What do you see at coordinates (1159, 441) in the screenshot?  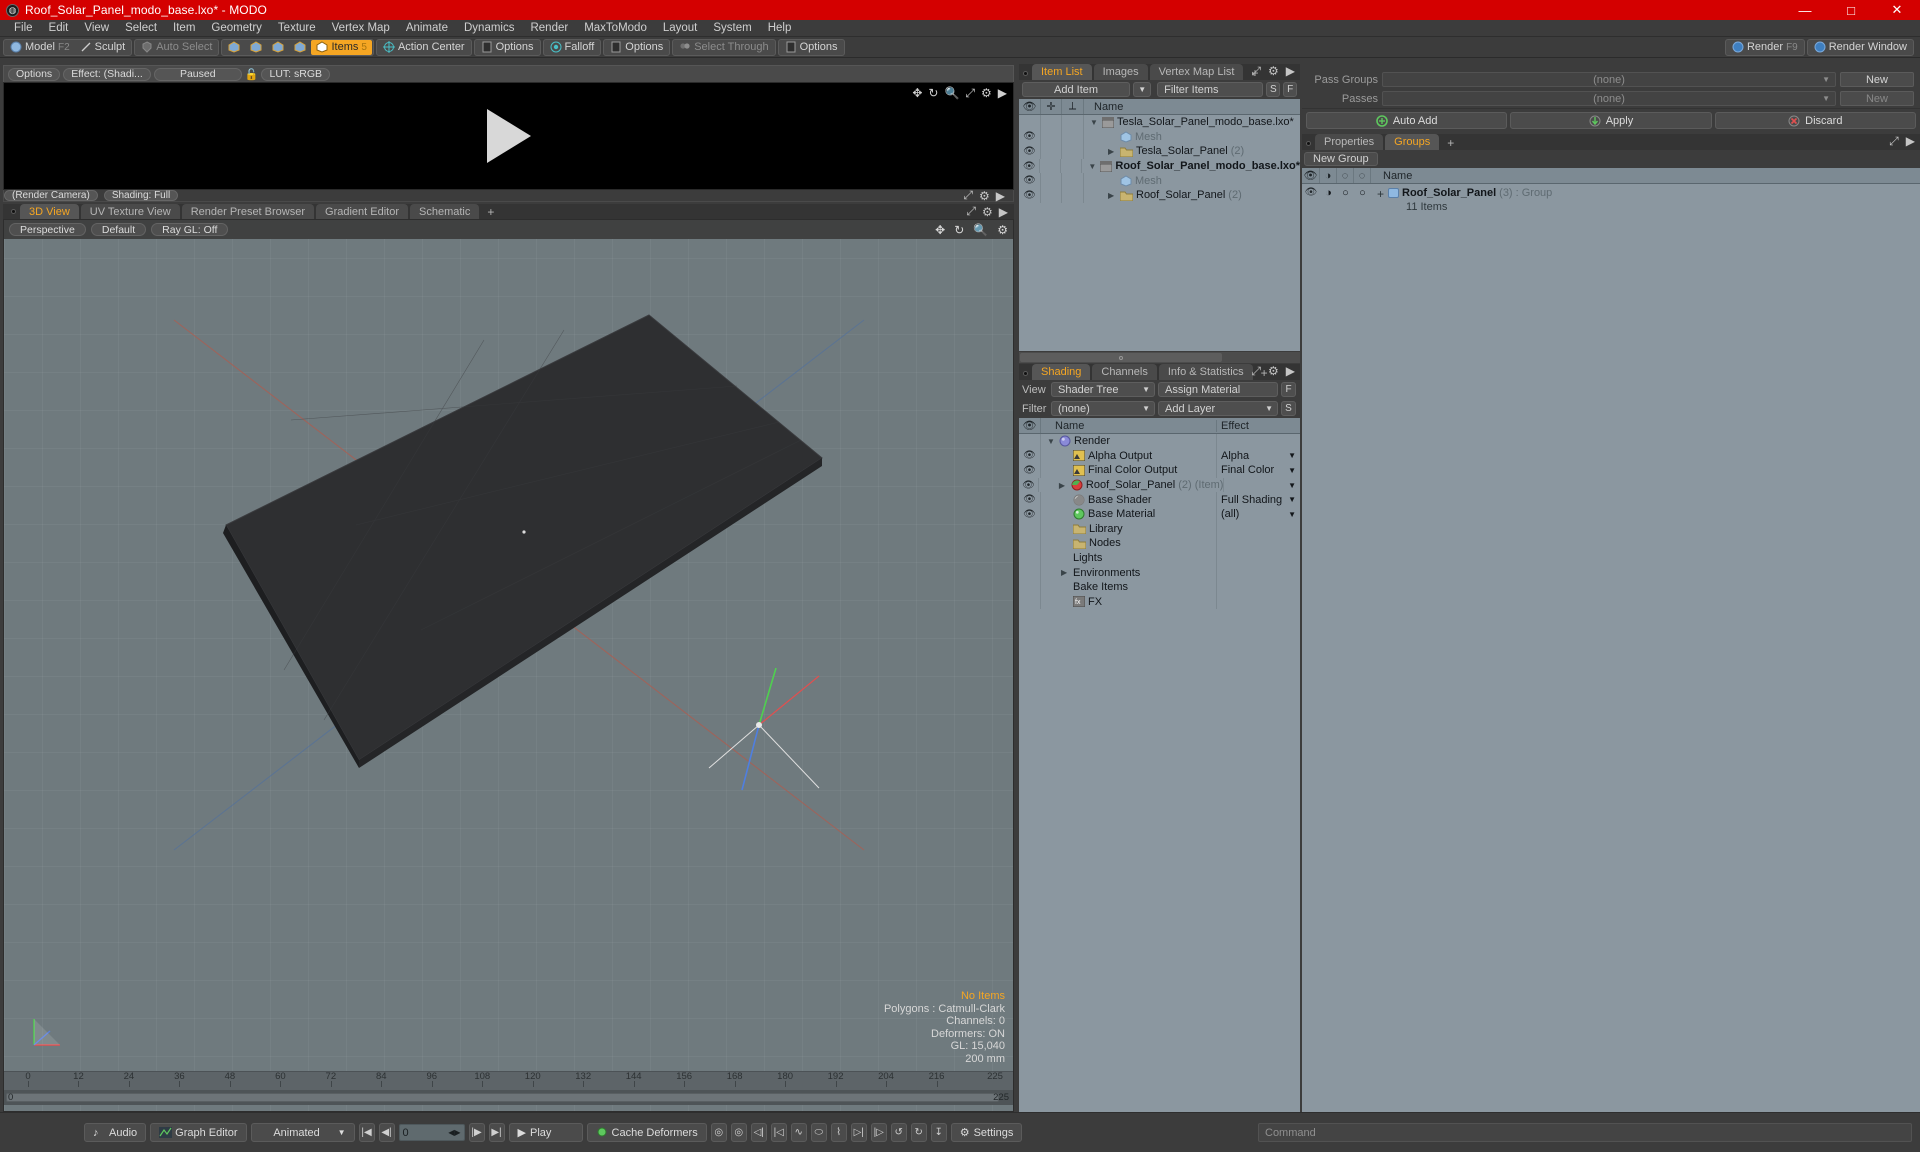 I see `table-row: ▼ Render` at bounding box center [1159, 441].